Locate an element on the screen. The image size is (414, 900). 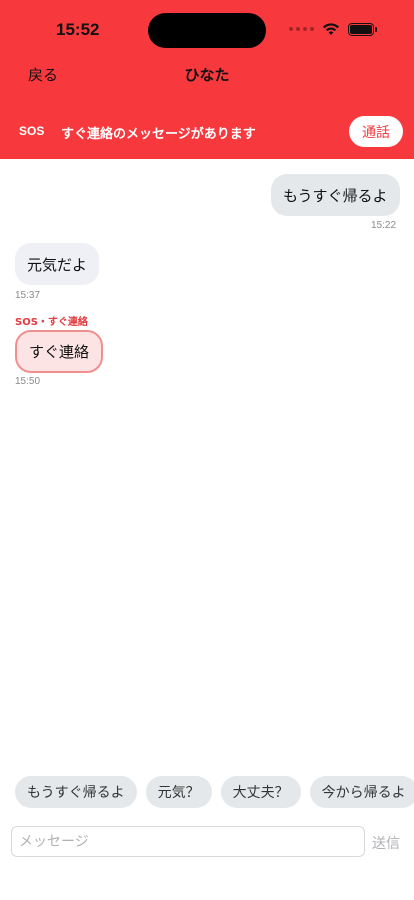
message-time: 15:22 is located at coordinates (384, 225).